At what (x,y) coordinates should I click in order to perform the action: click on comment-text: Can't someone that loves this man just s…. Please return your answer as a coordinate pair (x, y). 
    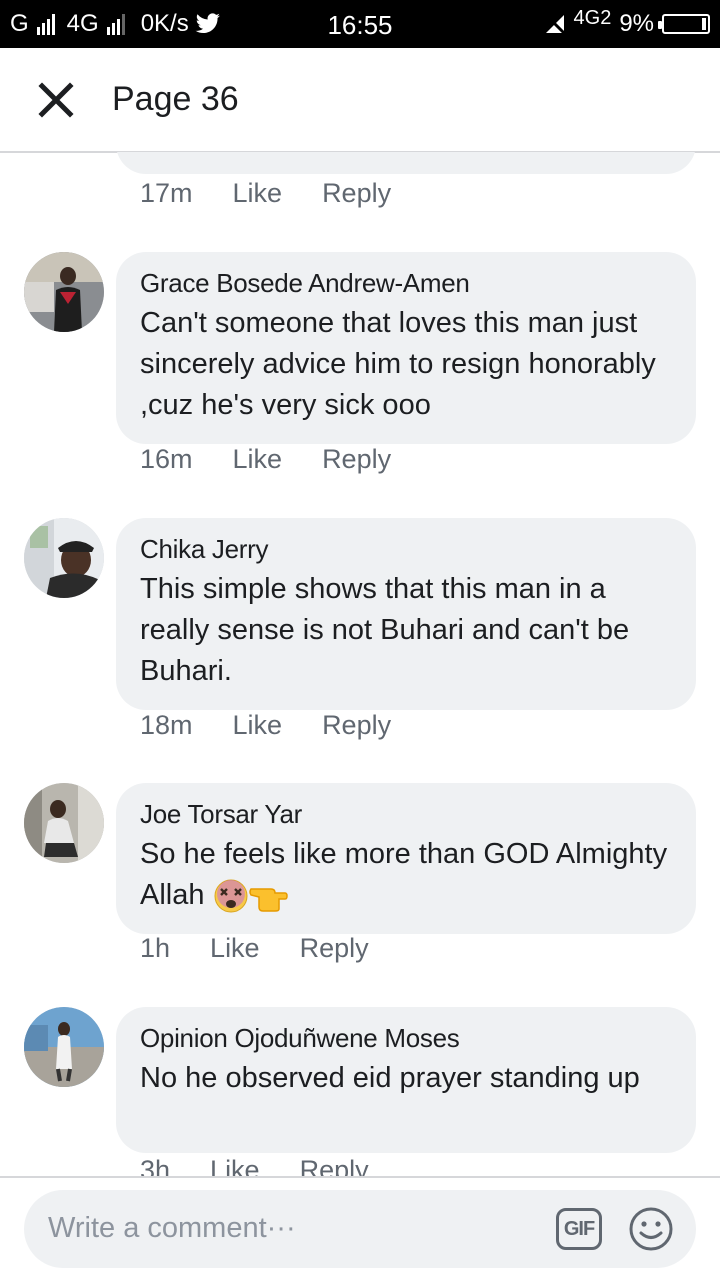
    Looking at the image, I should click on (398, 364).